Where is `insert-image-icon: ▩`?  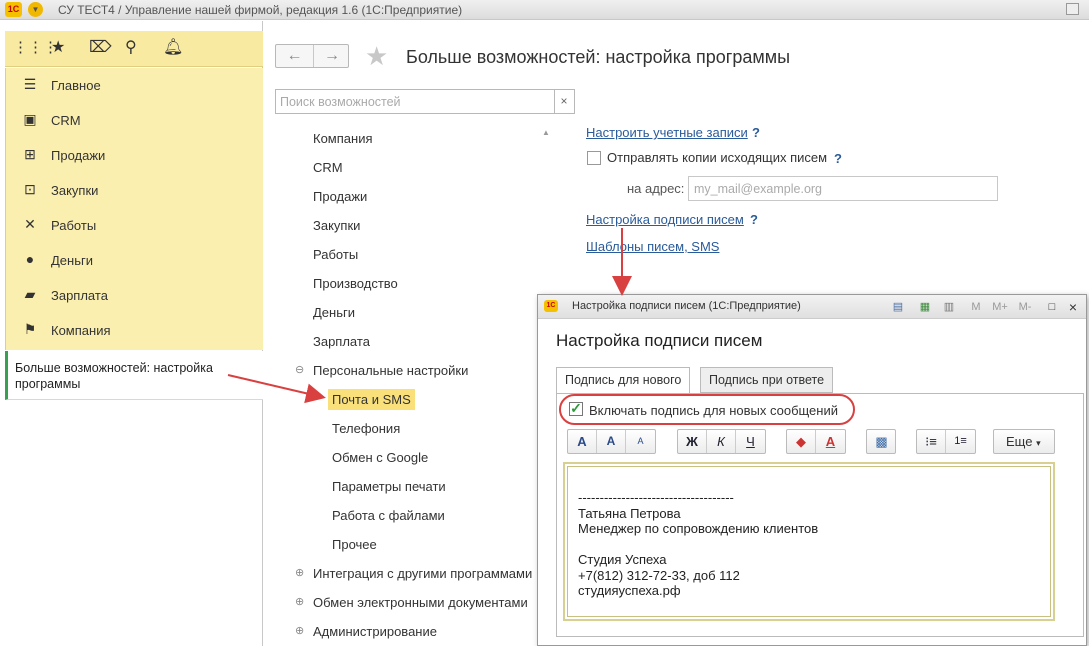
insert-image-icon: ▩ is located at coordinates (881, 441).